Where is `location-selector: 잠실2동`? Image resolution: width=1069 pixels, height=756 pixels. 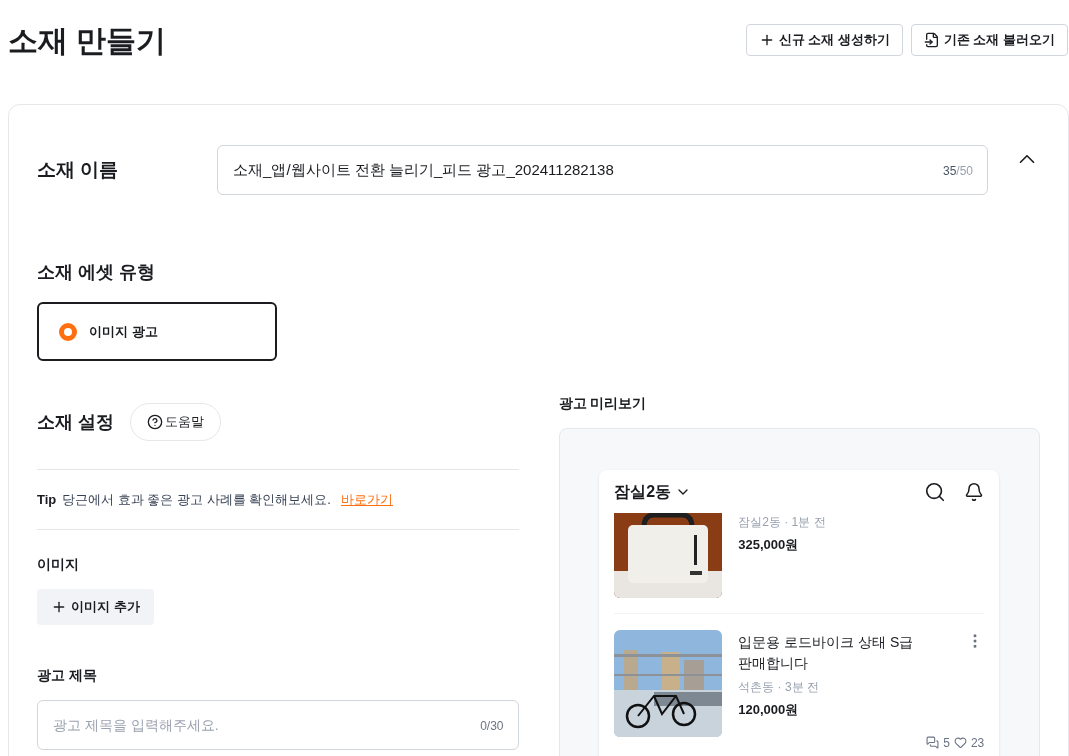 location-selector: 잠실2동 is located at coordinates (653, 491).